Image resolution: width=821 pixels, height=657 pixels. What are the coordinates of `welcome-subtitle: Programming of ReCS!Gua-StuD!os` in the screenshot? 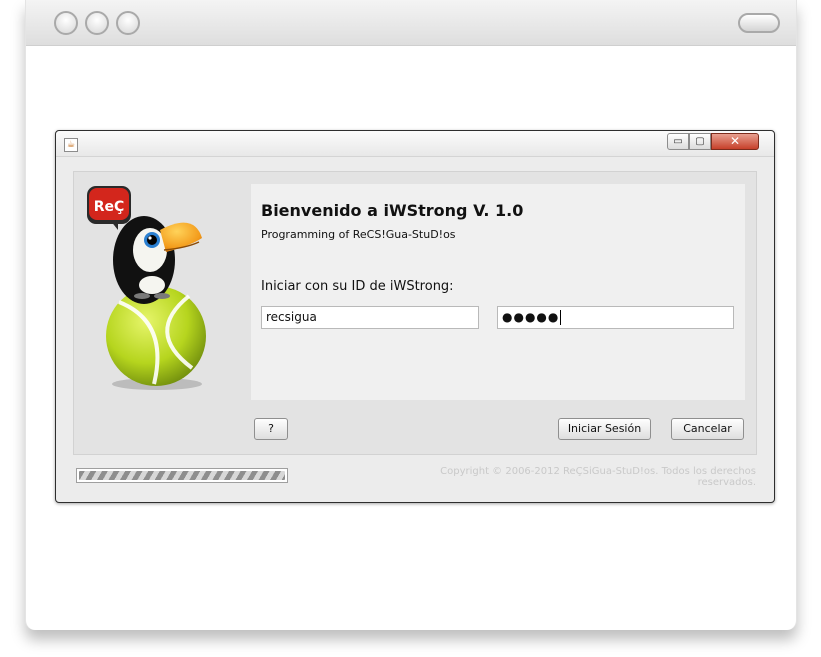 It's located at (358, 234).